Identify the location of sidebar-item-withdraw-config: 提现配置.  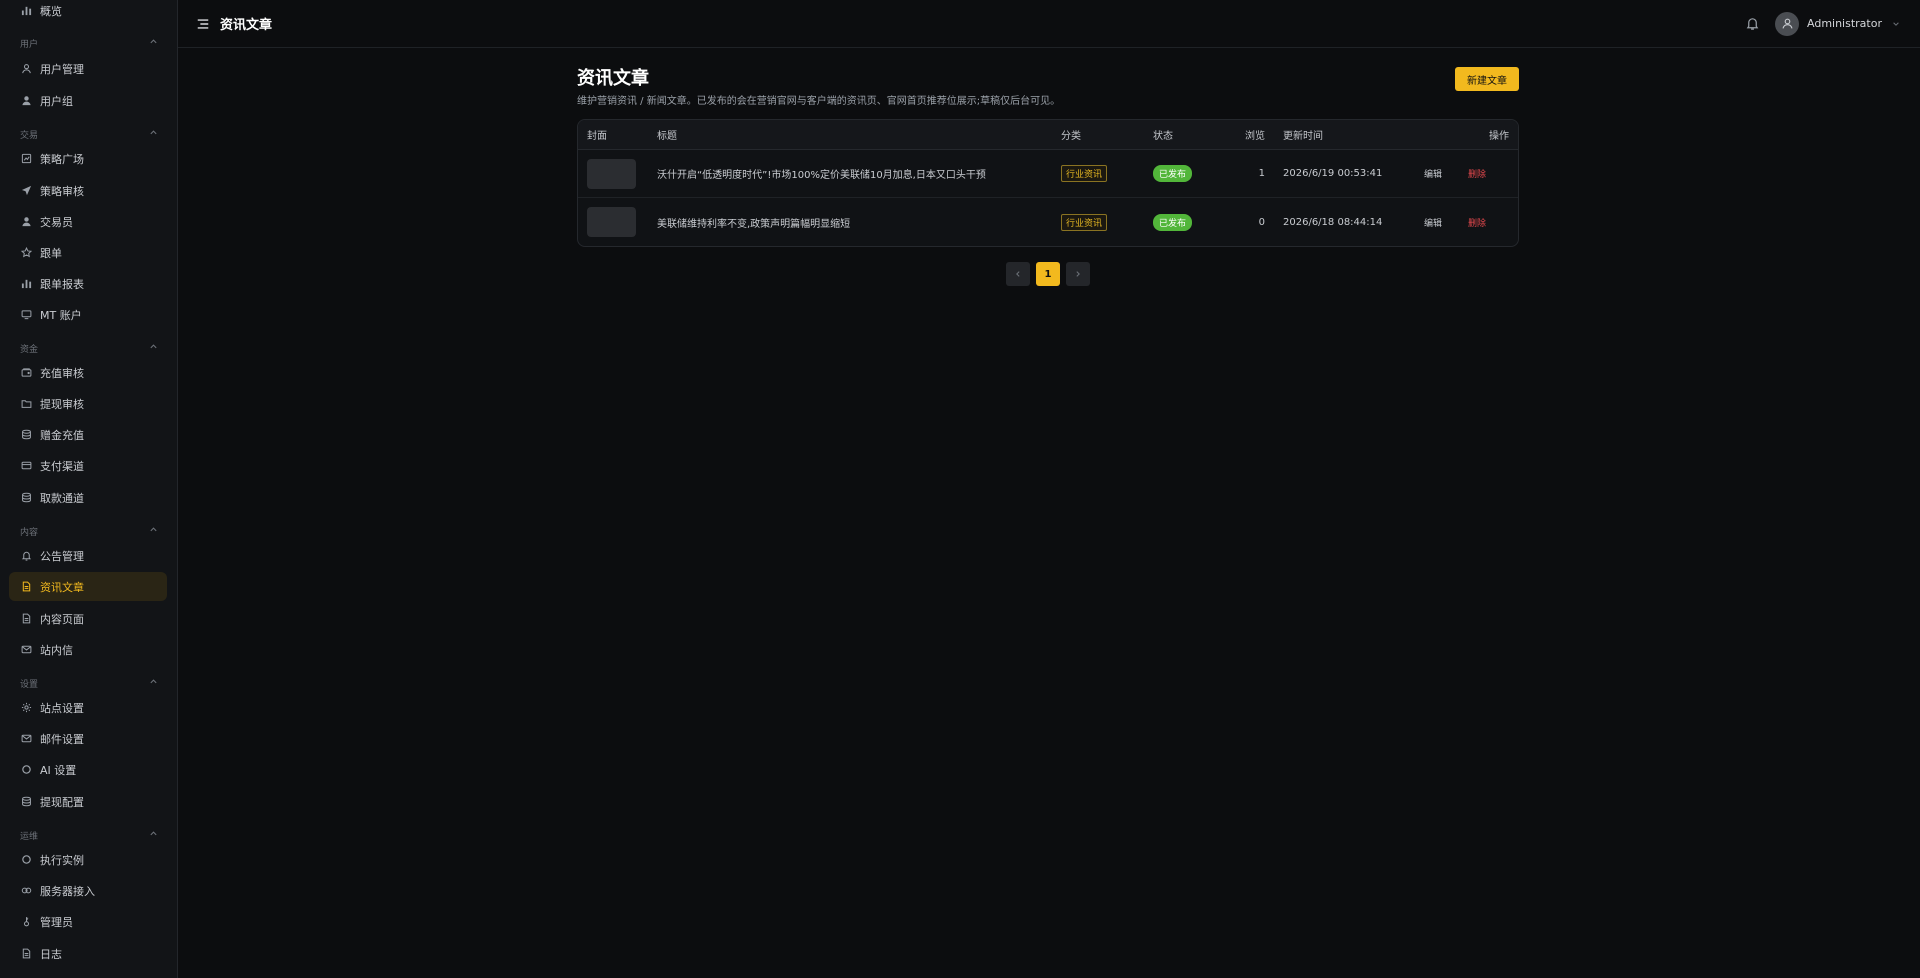
(88, 801).